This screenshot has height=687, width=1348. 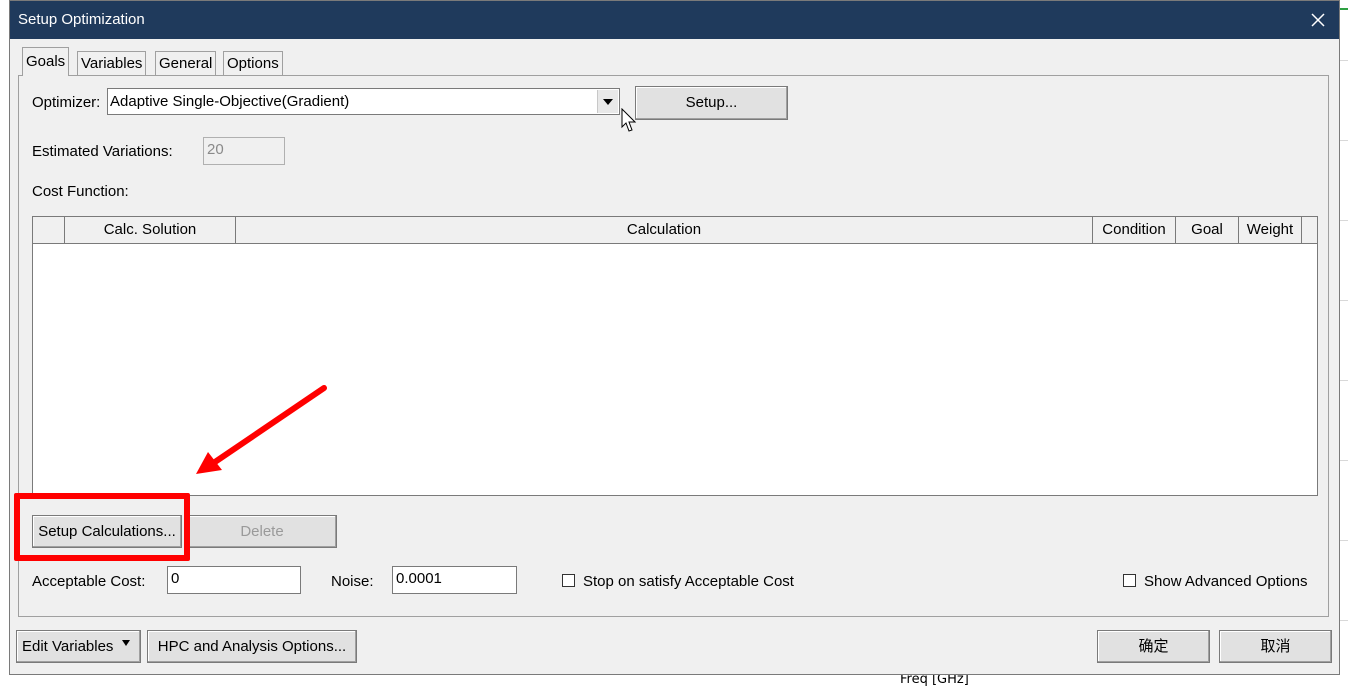 I want to click on edit-variables-label: Edit Variables, so click(x=68, y=646).